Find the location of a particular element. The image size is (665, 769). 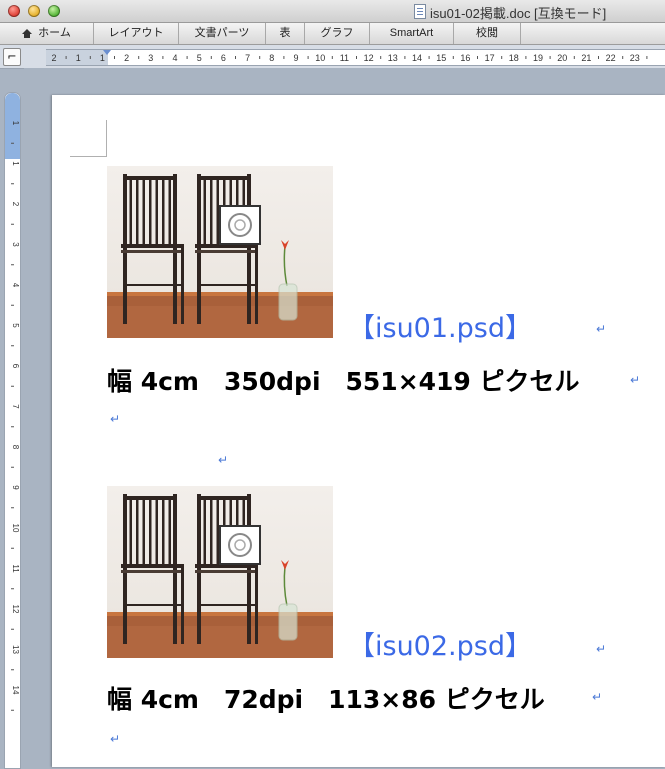

tab-layout-label: レイアウト is located at coordinates (136, 33).